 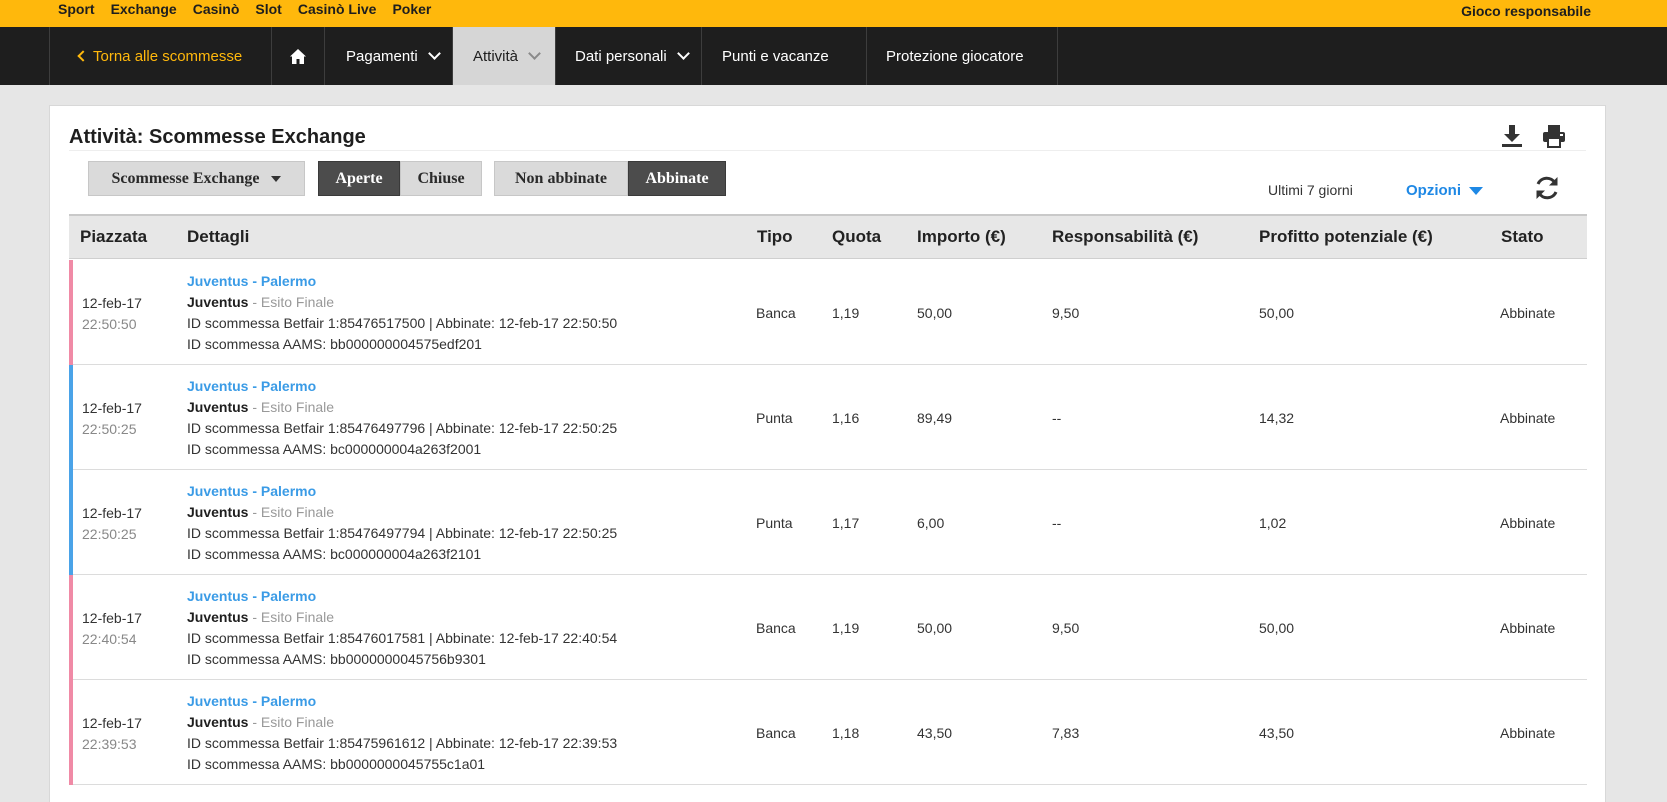 I want to click on print-button, so click(x=1554, y=136).